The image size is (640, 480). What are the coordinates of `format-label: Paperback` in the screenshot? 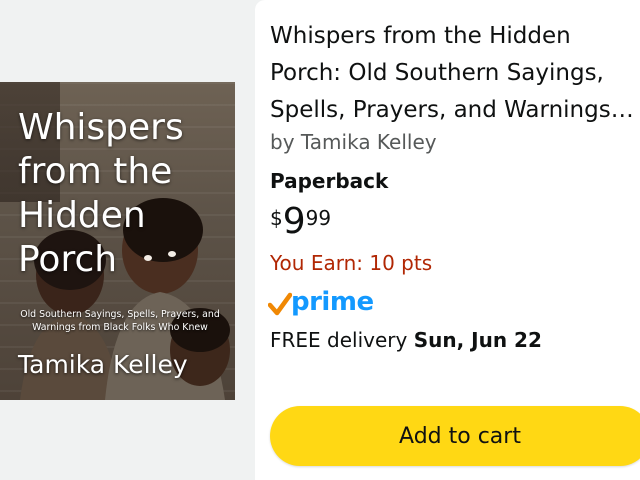 It's located at (329, 181).